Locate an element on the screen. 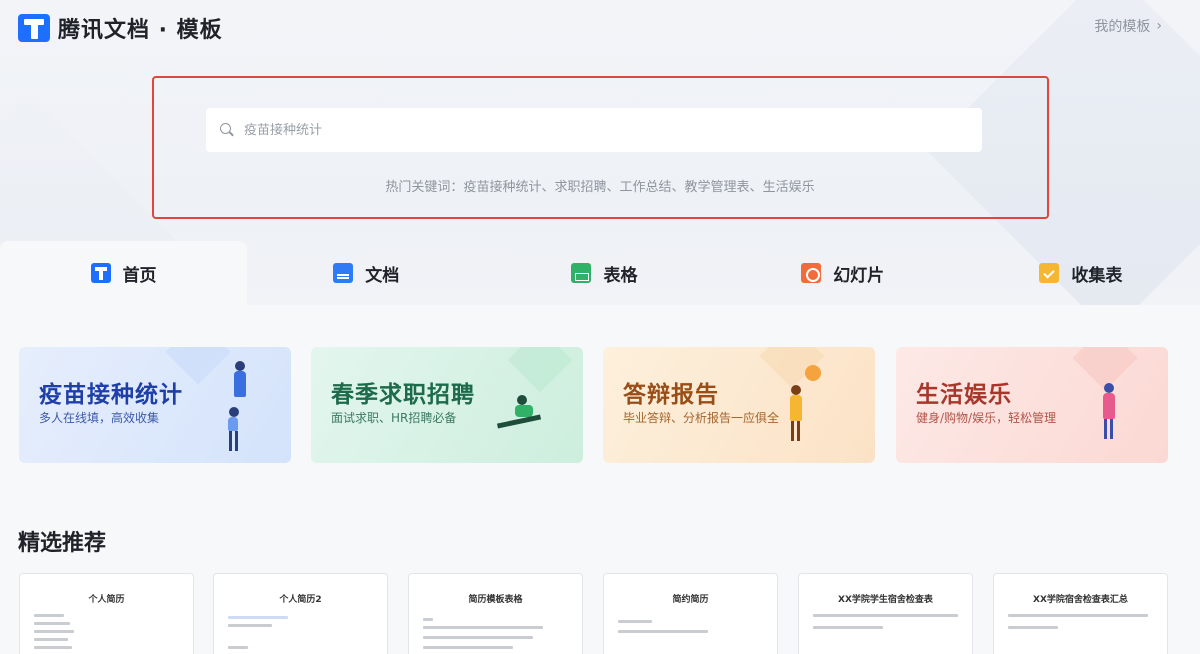 This screenshot has width=1200, height=654. people-illustration-icon is located at coordinates (234, 406).